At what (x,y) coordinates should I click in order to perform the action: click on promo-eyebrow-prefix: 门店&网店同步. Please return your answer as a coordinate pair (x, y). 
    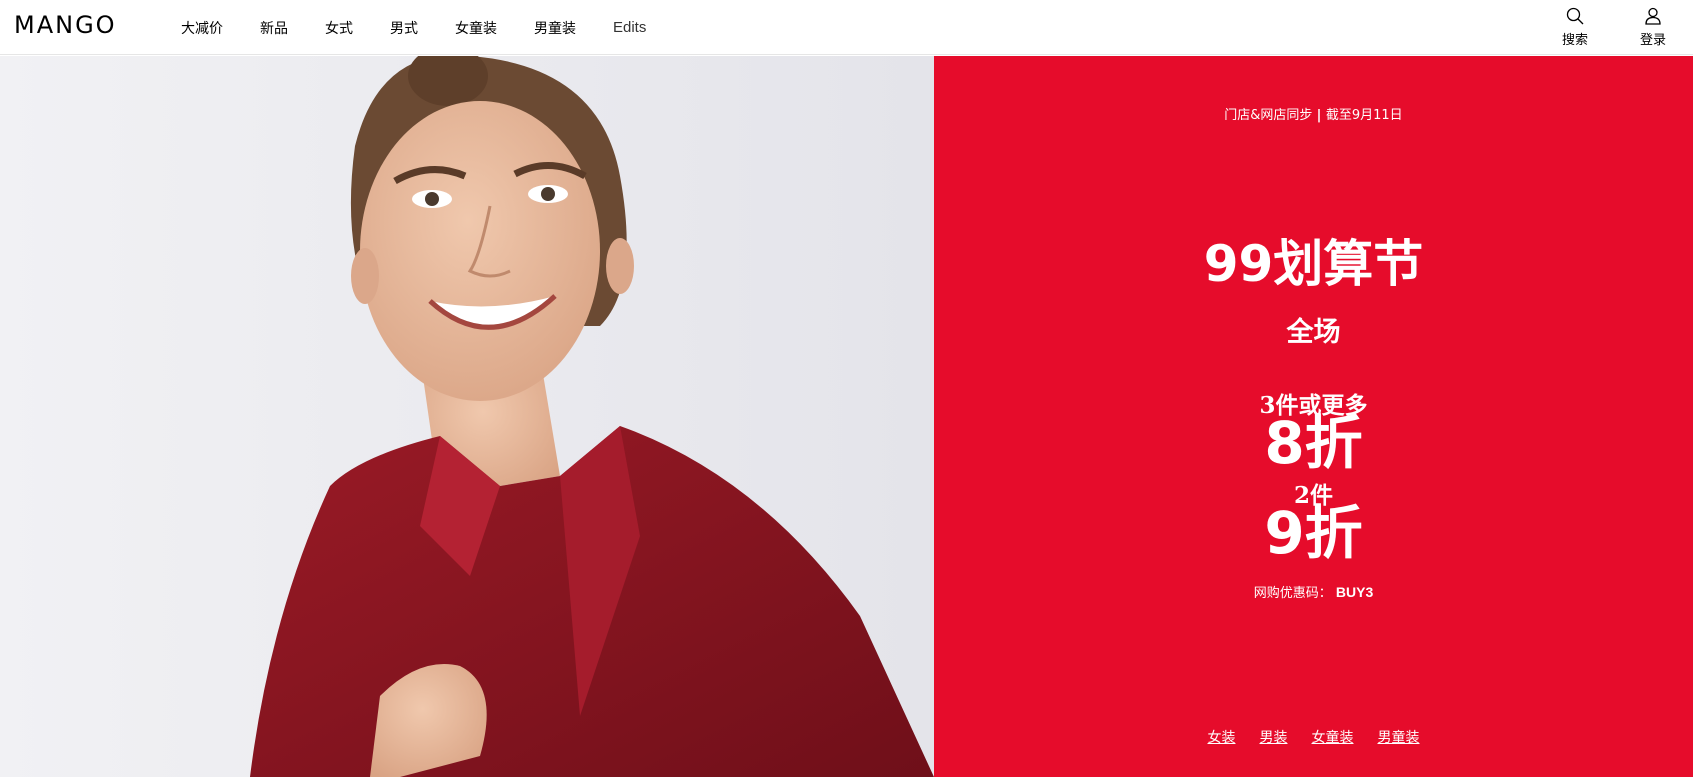
    Looking at the image, I should click on (1268, 115).